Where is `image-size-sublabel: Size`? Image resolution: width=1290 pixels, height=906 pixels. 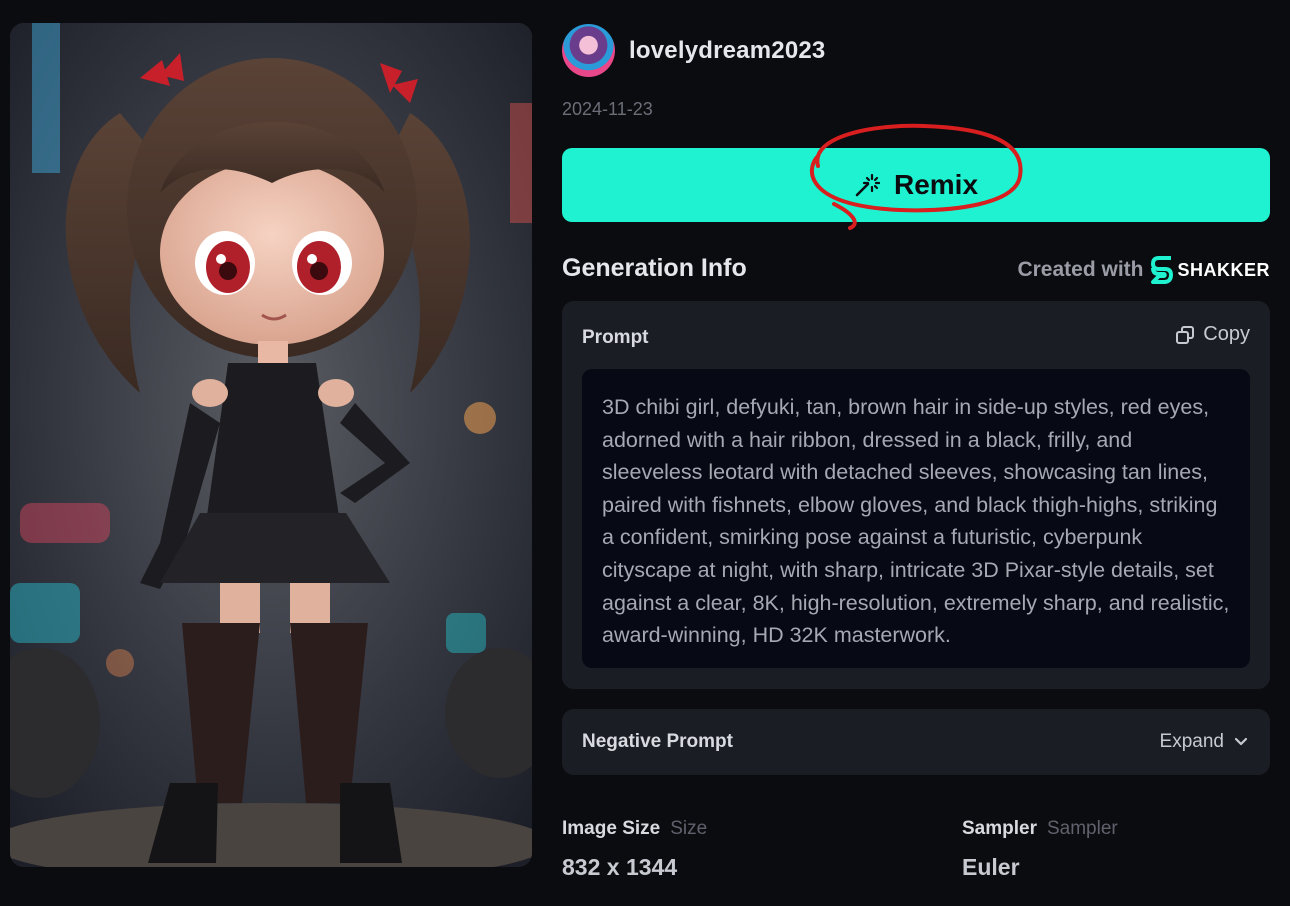
image-size-sublabel: Size is located at coordinates (689, 828).